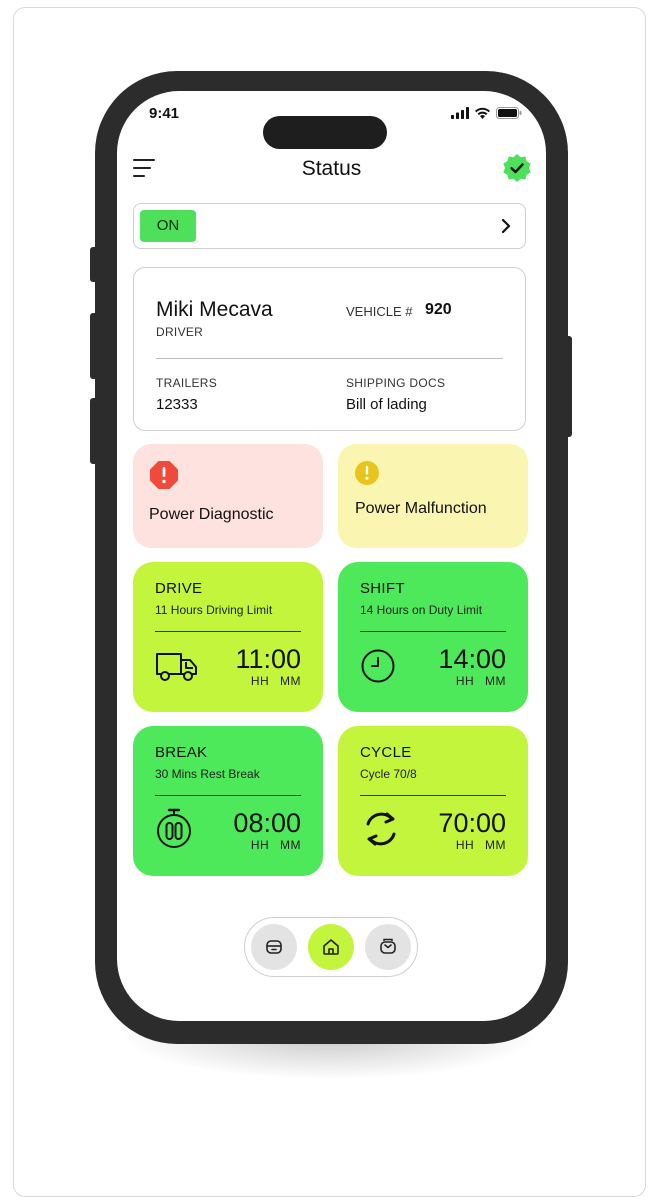  Describe the element at coordinates (421, 610) in the screenshot. I see `shift-subtitle: 14 Hours on Duty Limit` at that location.